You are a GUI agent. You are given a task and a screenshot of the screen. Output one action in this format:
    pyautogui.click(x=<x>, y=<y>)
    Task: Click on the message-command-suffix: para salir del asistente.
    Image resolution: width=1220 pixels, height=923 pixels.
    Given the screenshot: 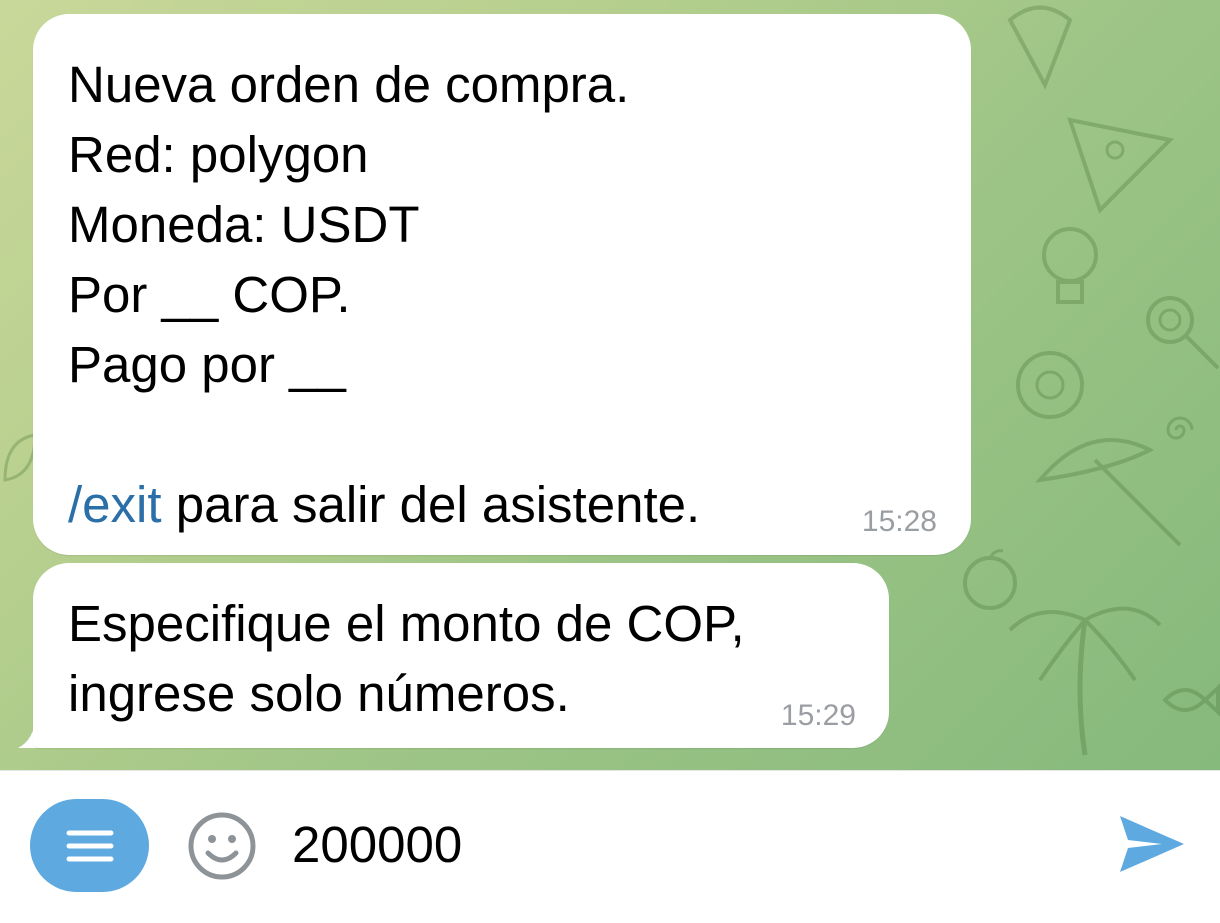 What is the action you would take?
    pyautogui.click(x=431, y=504)
    